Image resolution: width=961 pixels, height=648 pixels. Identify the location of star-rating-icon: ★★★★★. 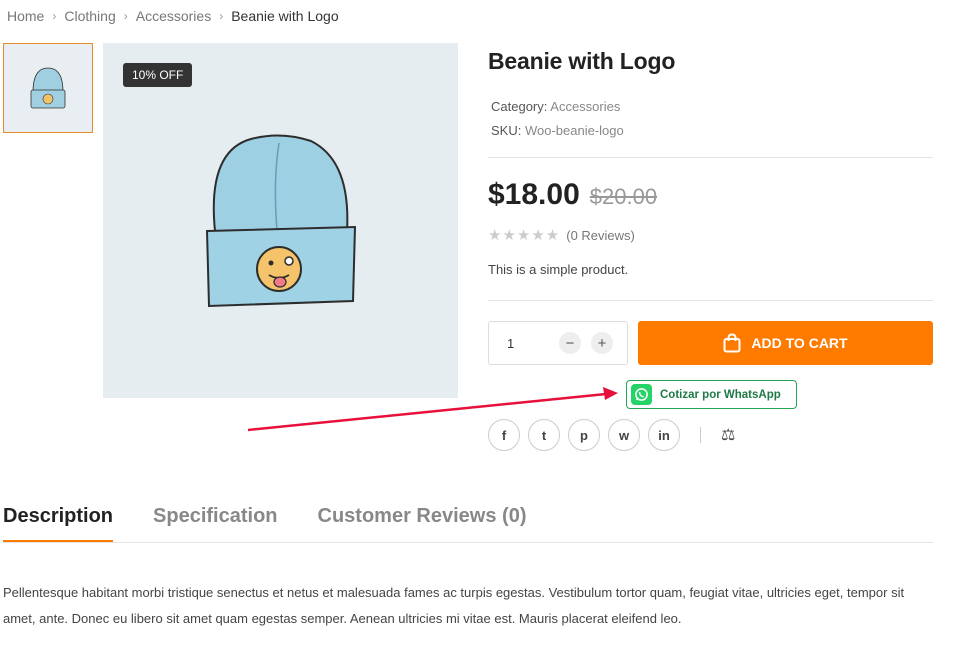
(524, 235).